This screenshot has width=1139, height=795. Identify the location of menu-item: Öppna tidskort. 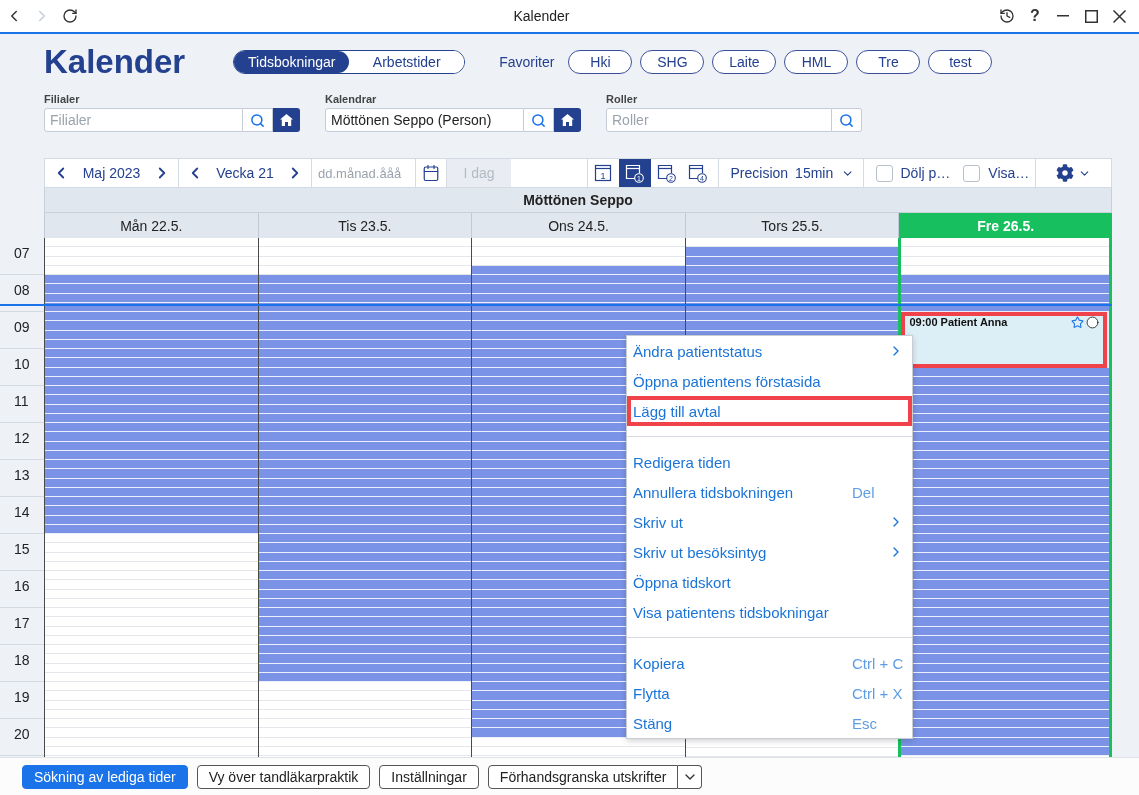
(769, 582).